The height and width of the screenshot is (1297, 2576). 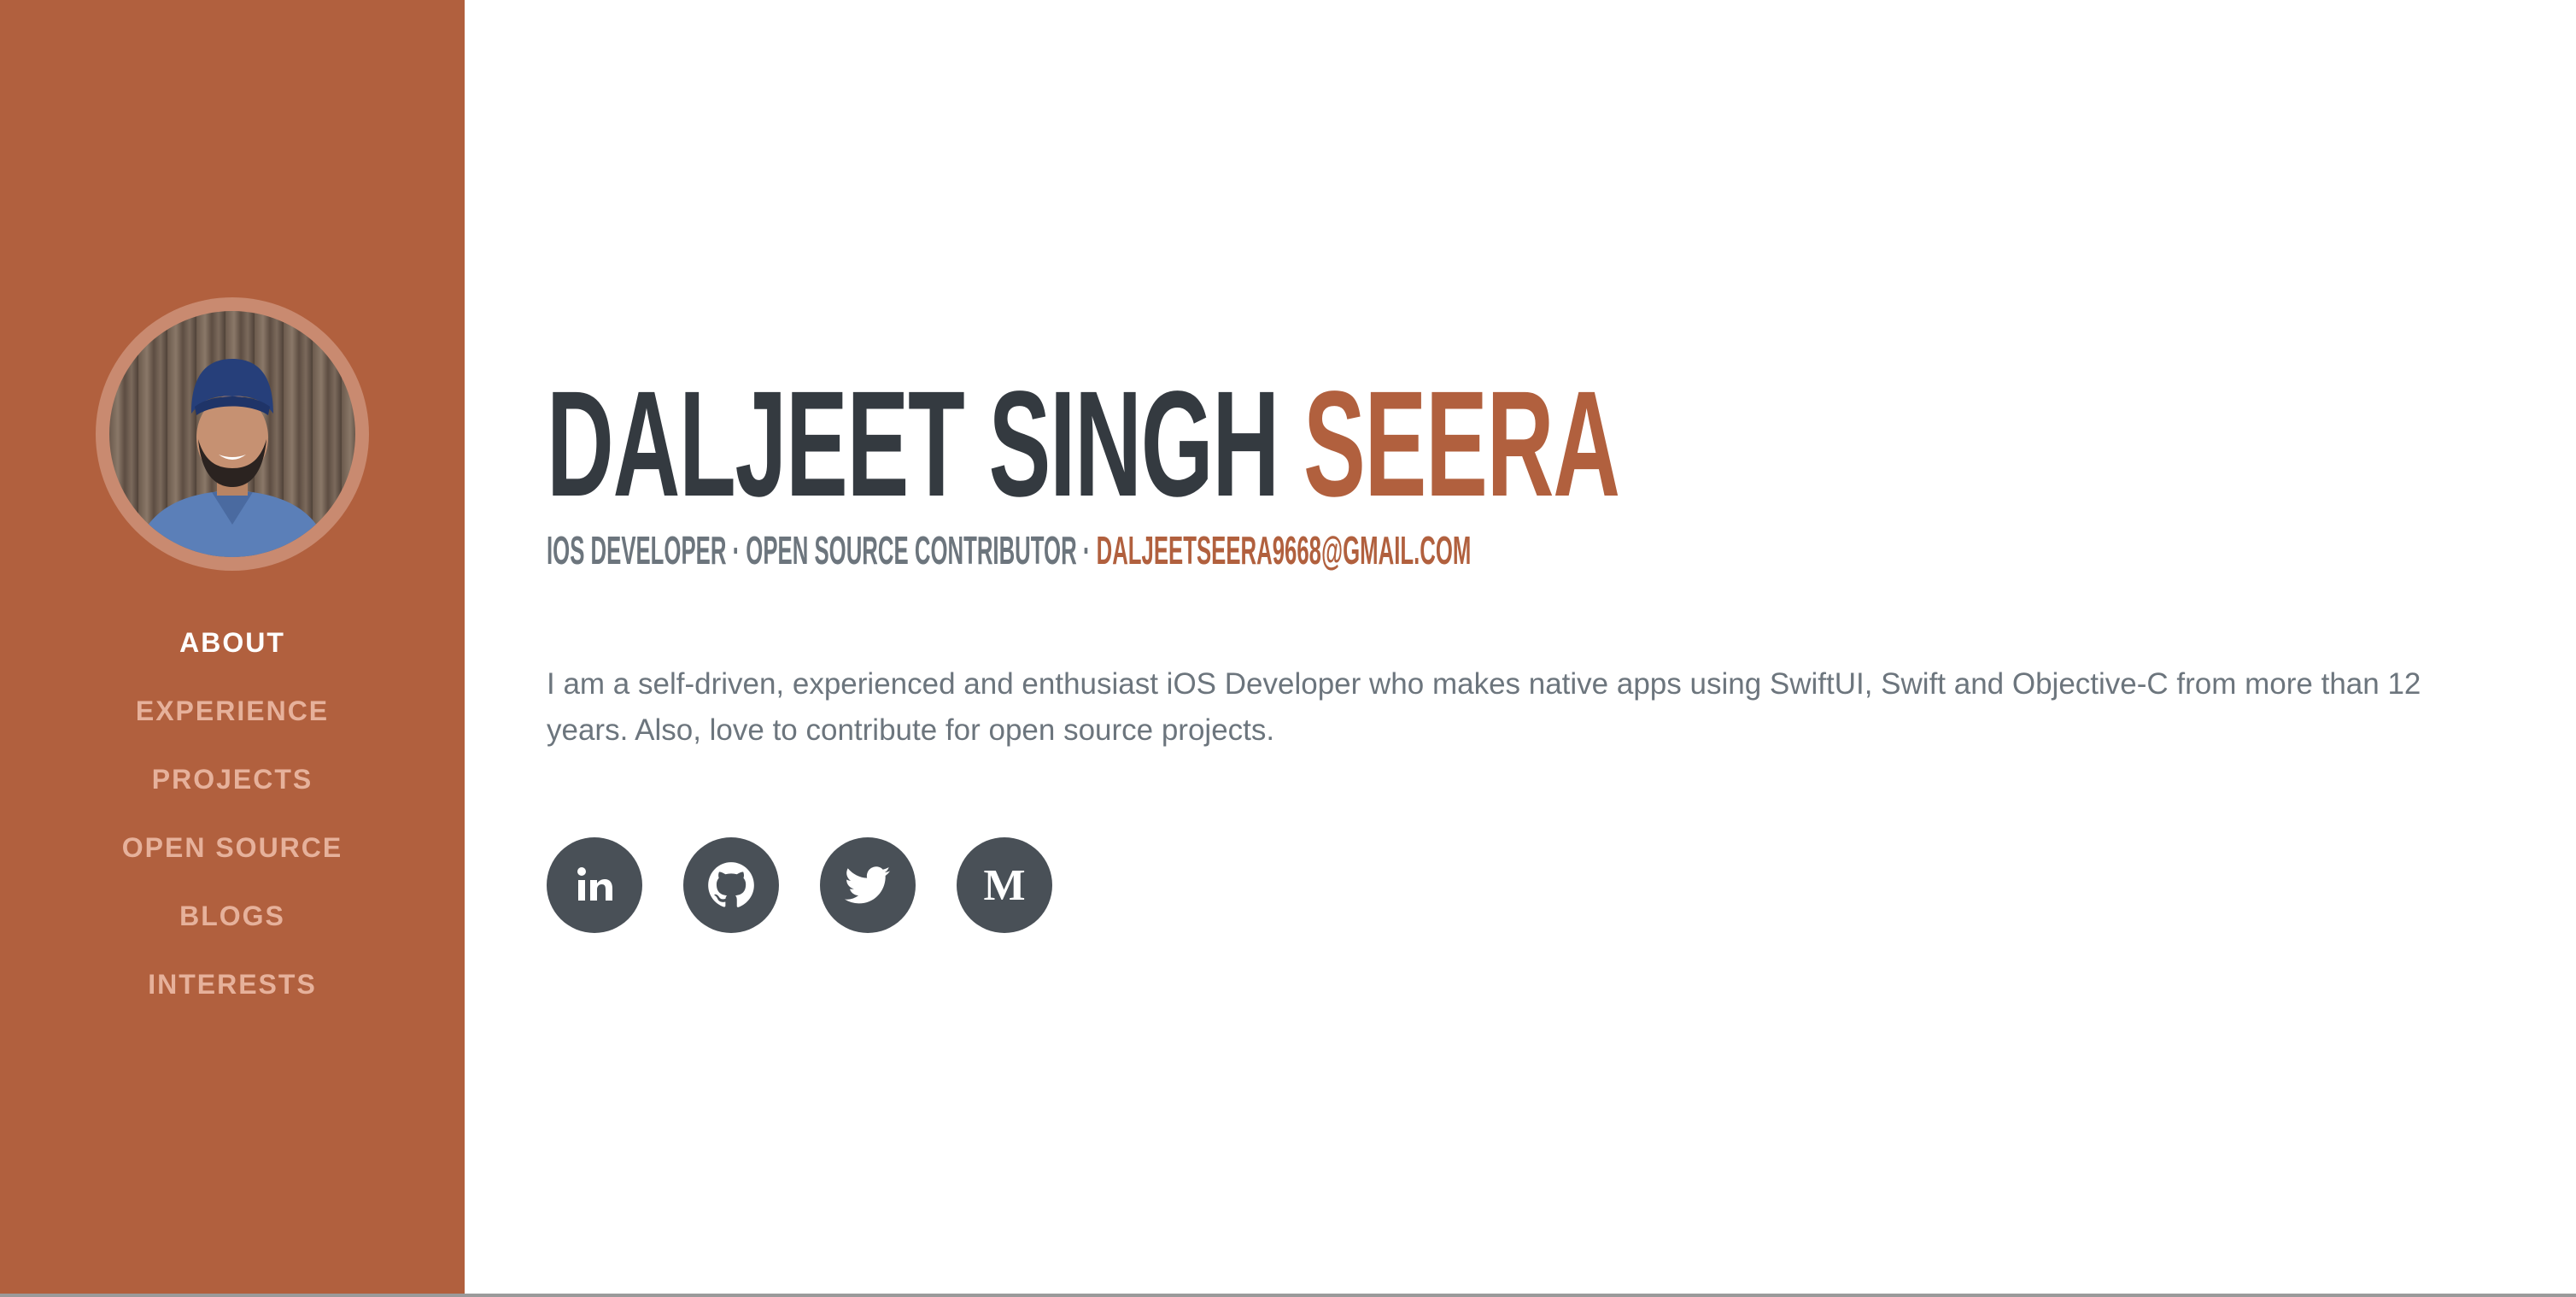 What do you see at coordinates (799, 885) in the screenshot?
I see `social-icons: M` at bounding box center [799, 885].